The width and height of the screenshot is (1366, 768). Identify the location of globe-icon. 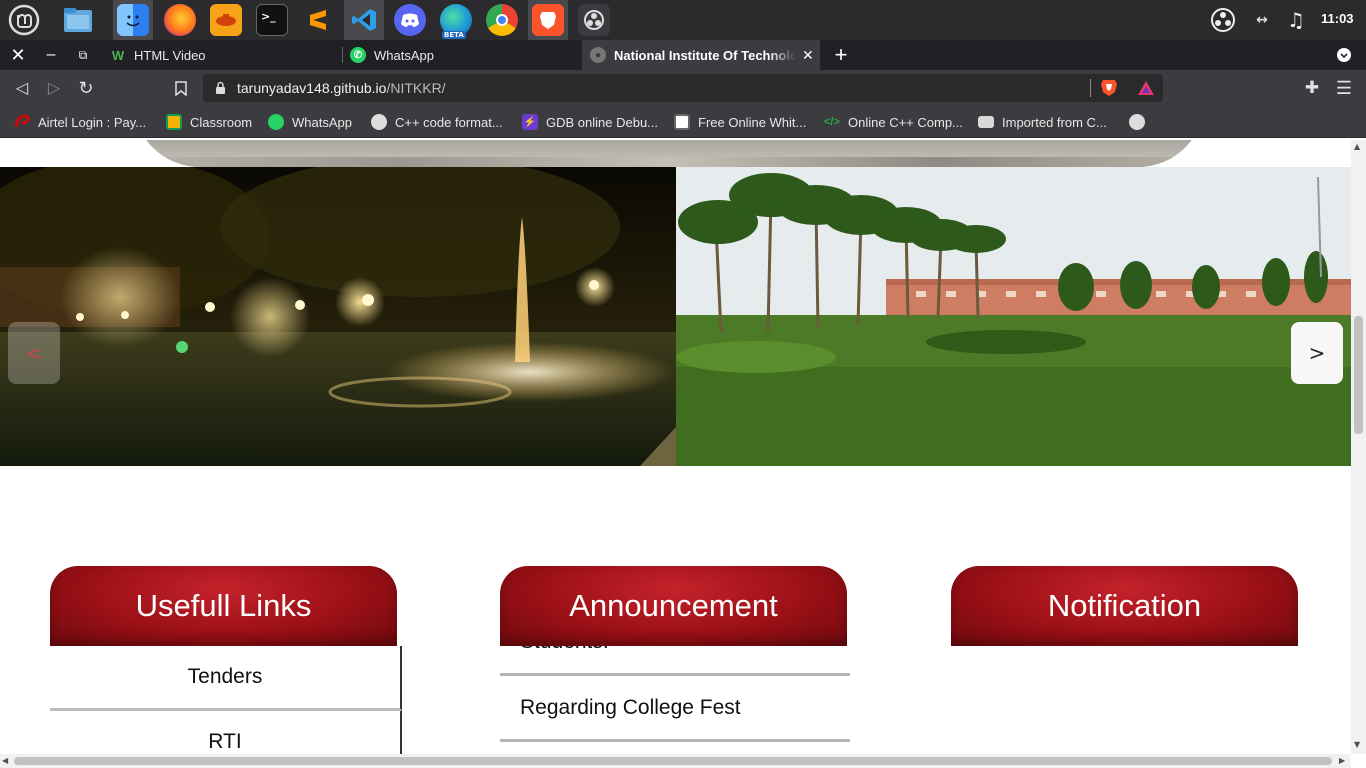
(1137, 122).